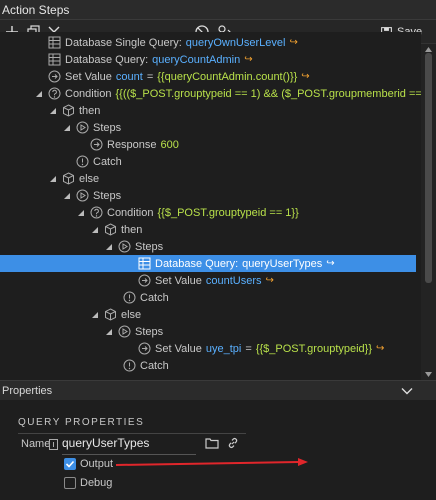 This screenshot has width=436, height=500. I want to click on properties-title: Properties, so click(27, 391).